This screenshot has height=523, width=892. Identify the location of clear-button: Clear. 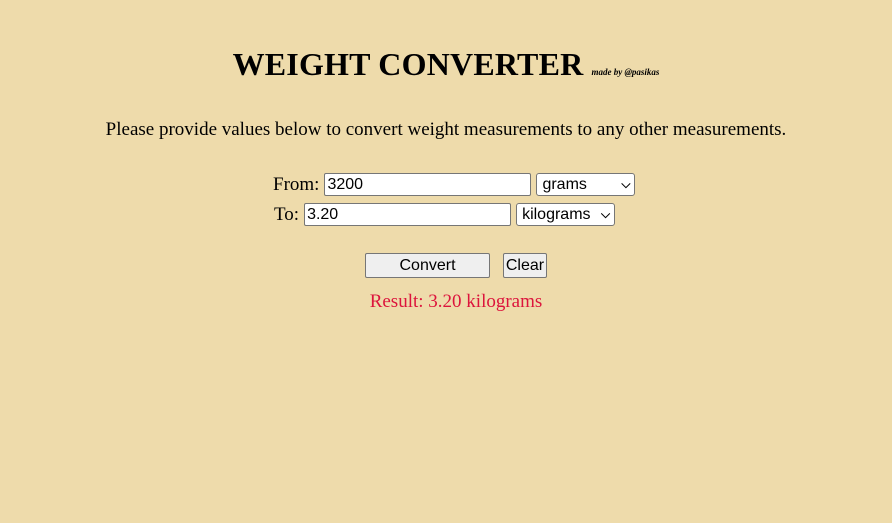
(525, 265).